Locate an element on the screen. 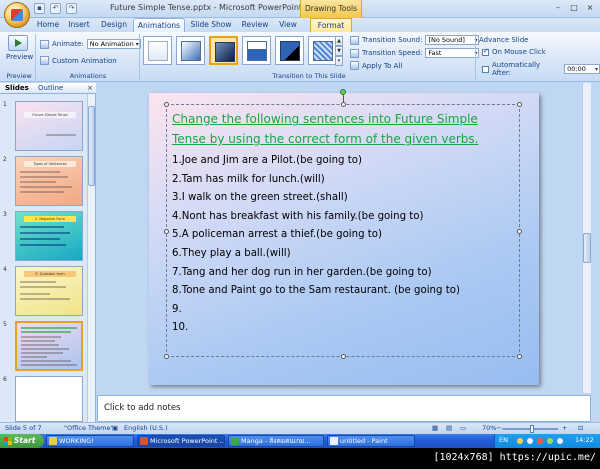 Image resolution: width=600 pixels, height=469 pixels. slide-thumb-title: Types of Sentences is located at coordinates (50, 164).